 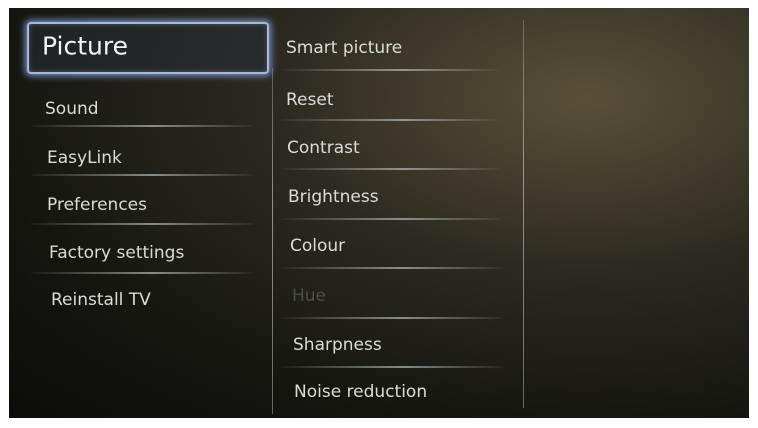 What do you see at coordinates (323, 148) in the screenshot?
I see `submenu-item-contrast: Contrast` at bounding box center [323, 148].